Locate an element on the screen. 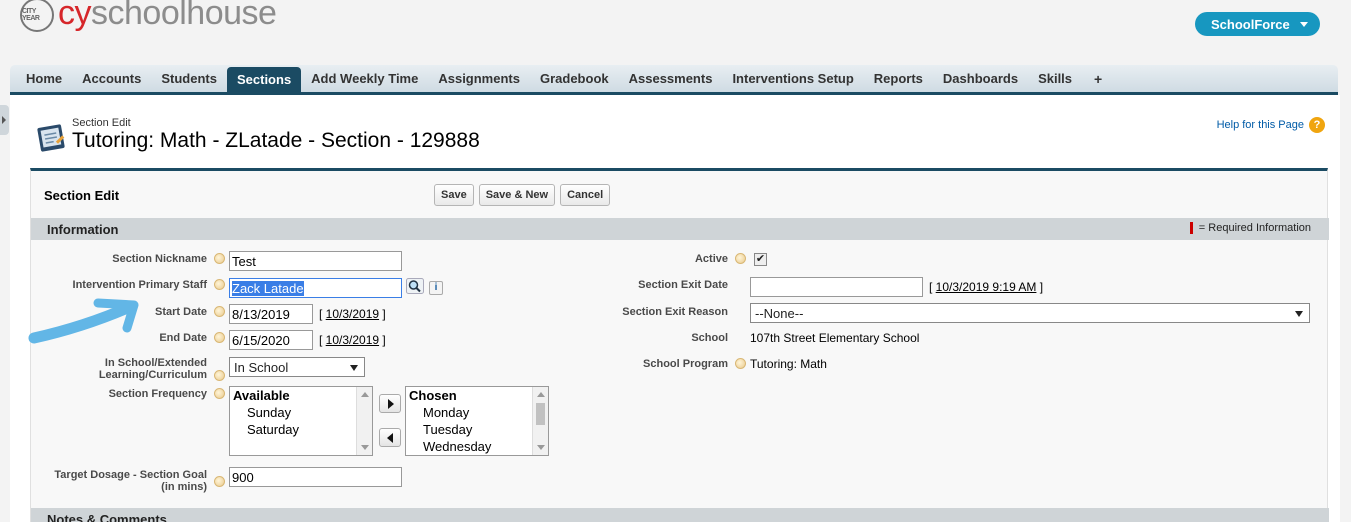 The image size is (1351, 522). cancel-button: Cancel is located at coordinates (585, 195).